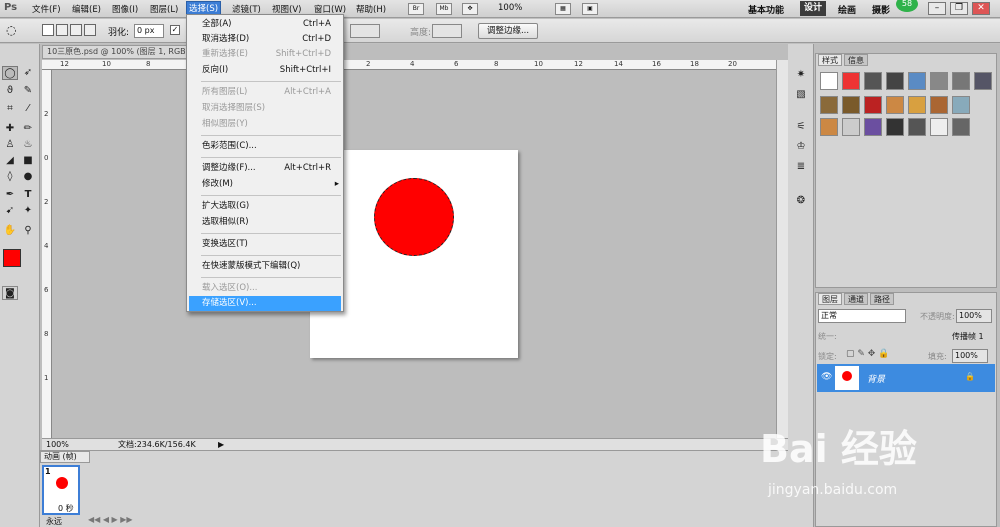 Image resolution: width=1000 pixels, height=527 pixels. What do you see at coordinates (164, 9) in the screenshot?
I see `menu-layer: 图层(L)` at bounding box center [164, 9].